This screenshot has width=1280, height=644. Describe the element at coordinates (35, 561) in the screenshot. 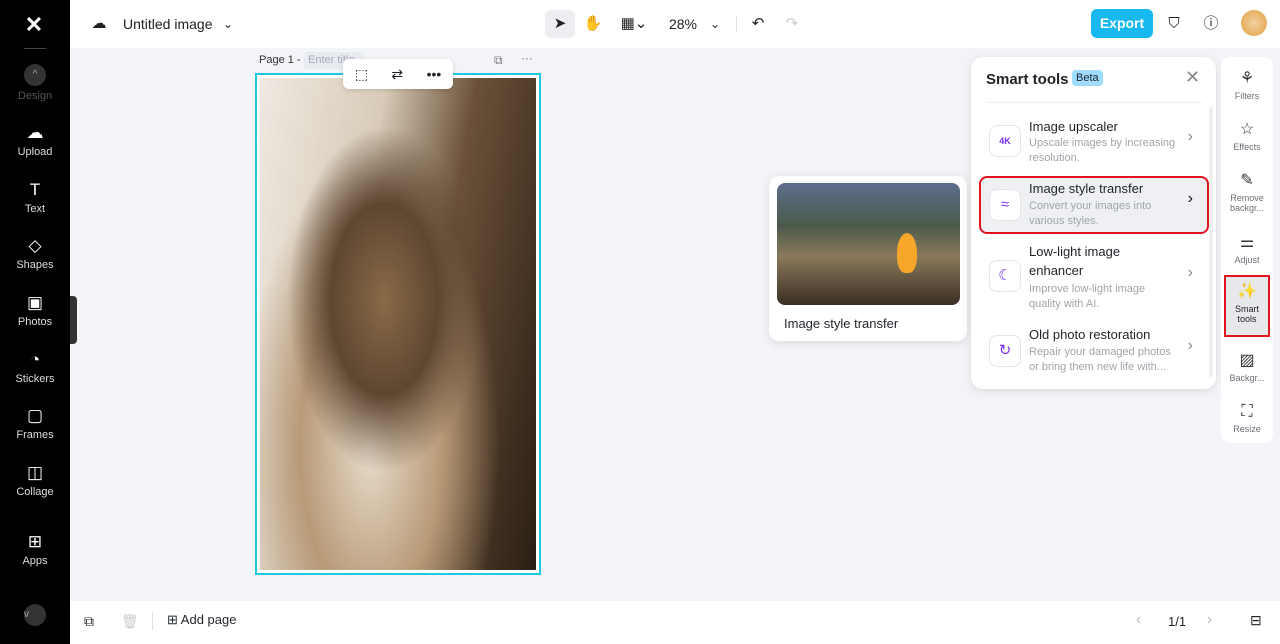

I see `sidebar-item-label: Apps` at that location.